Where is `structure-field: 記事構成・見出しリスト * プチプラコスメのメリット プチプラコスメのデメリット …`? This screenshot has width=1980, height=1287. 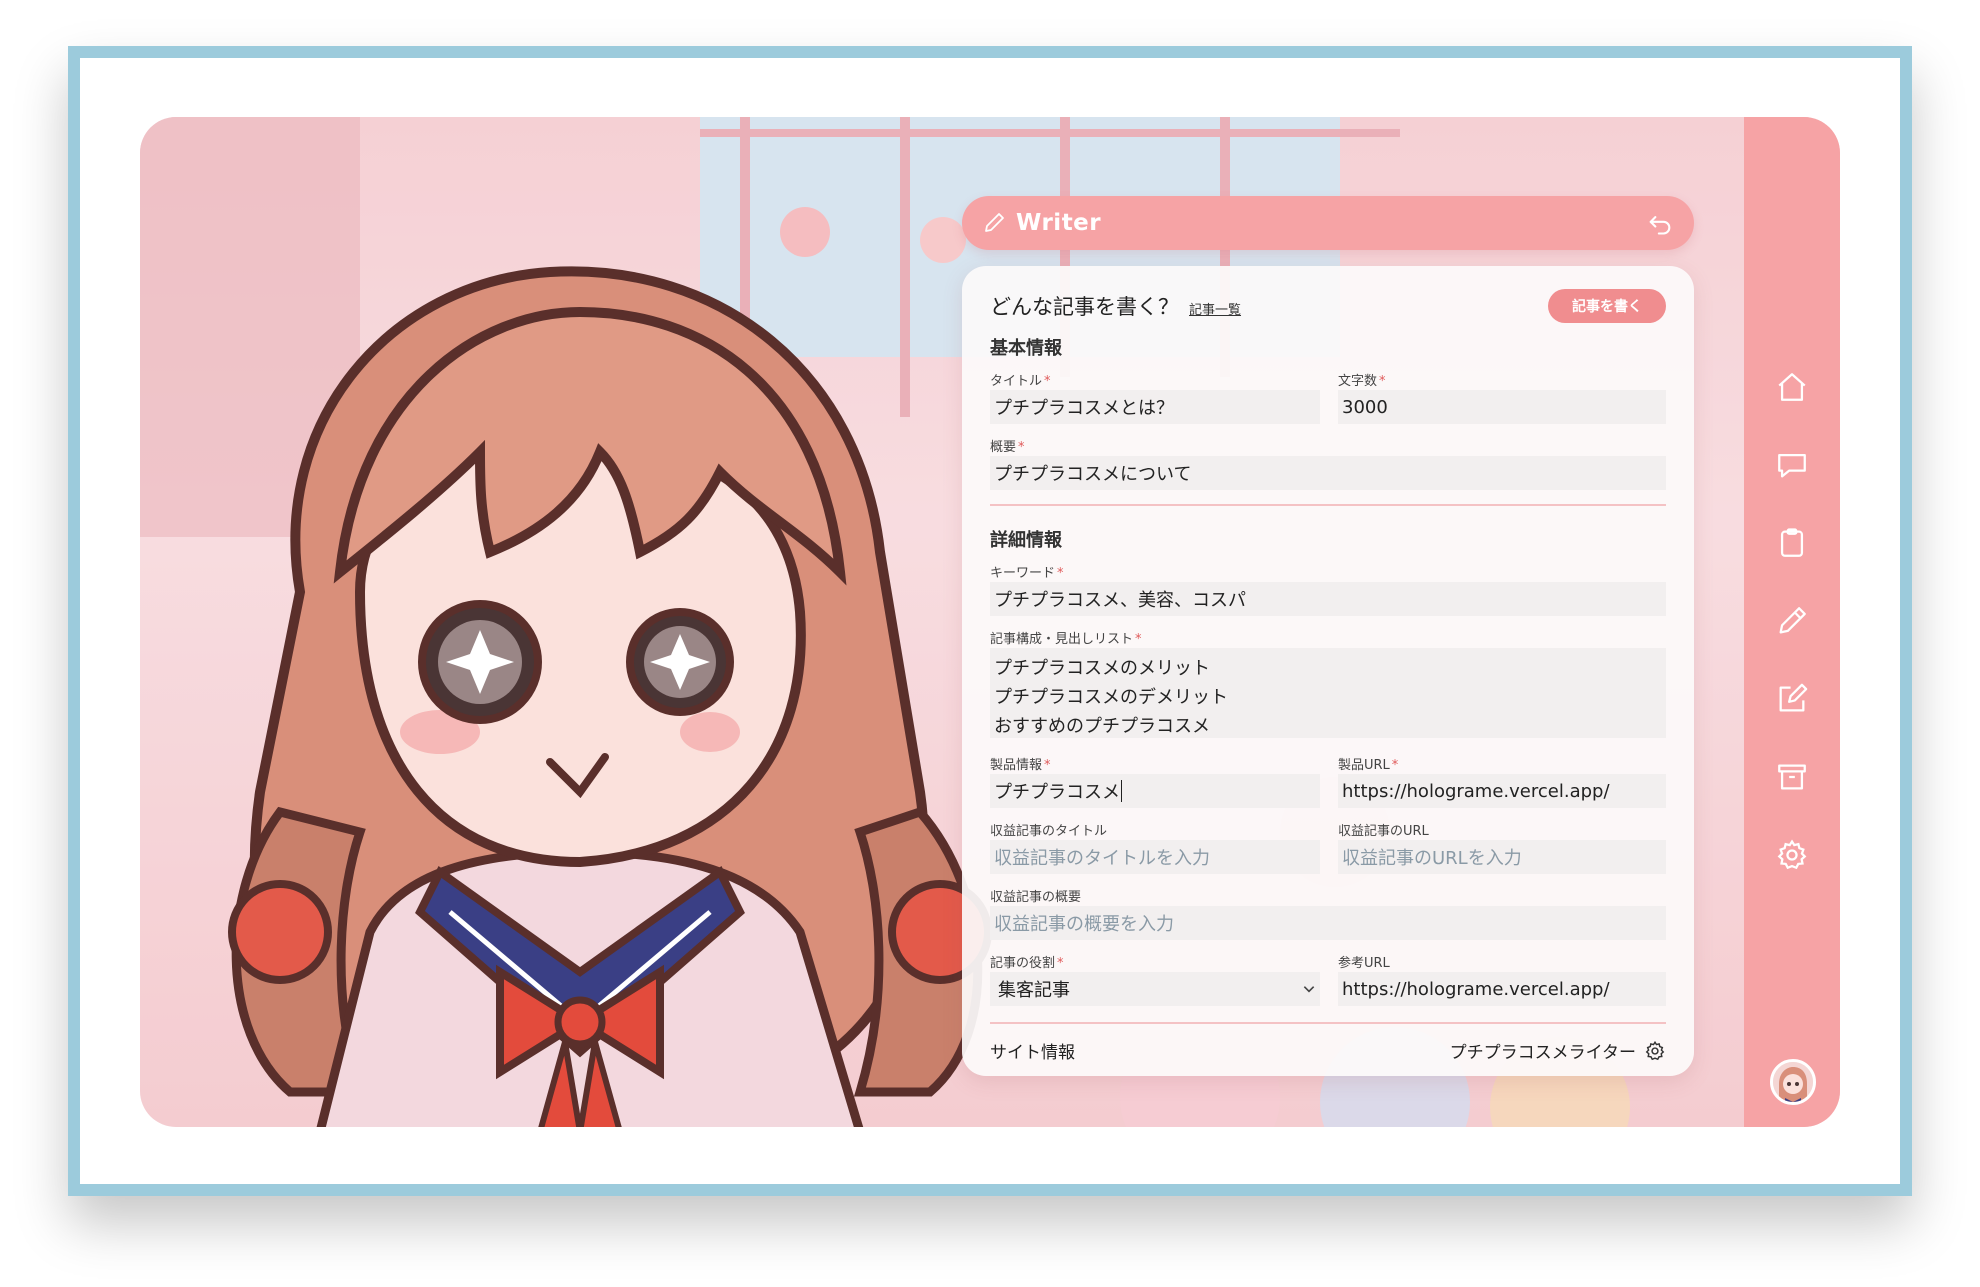 structure-field: 記事構成・見出しリスト * プチプラコスメのメリット プチプラコスメのデメリット … is located at coordinates (1328, 683).